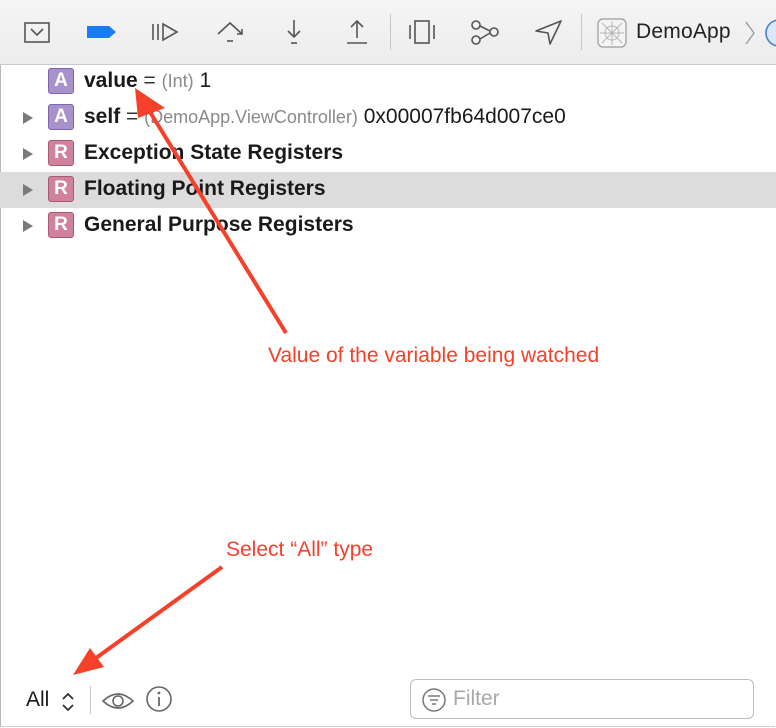 This screenshot has width=776, height=728. I want to click on panel-toggle-icon, so click(37, 32).